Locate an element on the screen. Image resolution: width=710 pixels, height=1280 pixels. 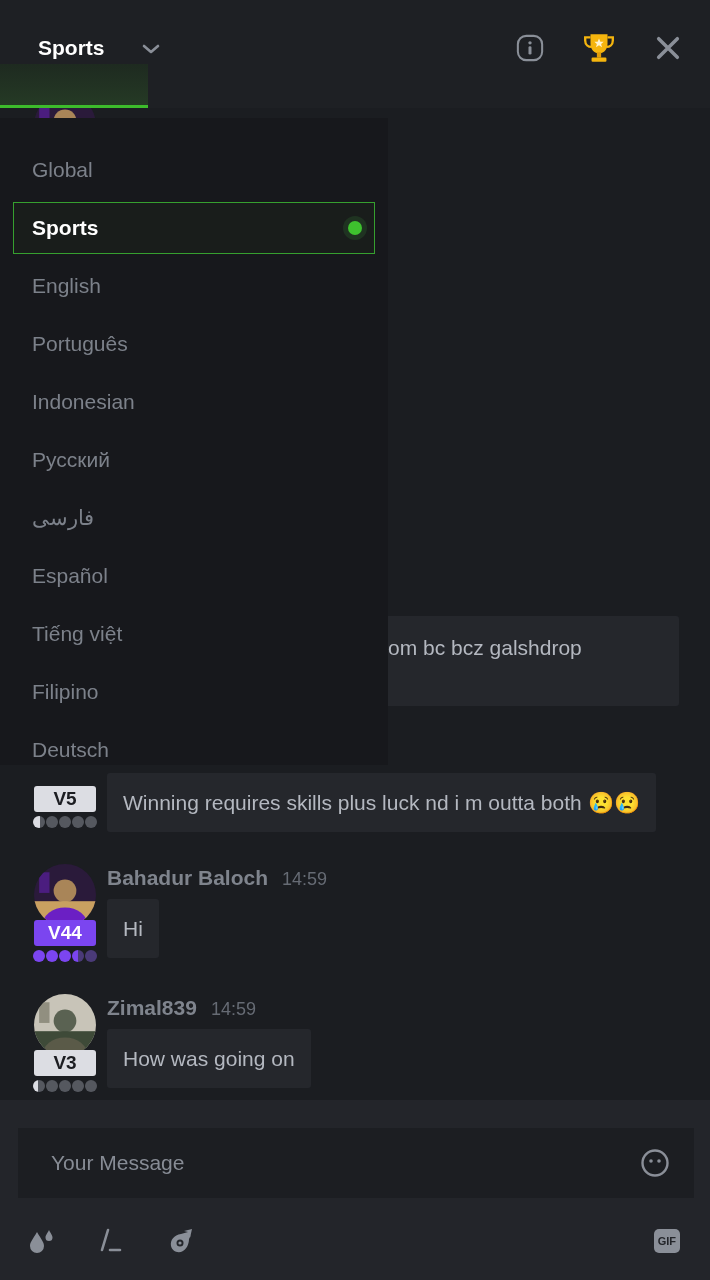
level-badge: V3 is located at coordinates (65, 1063).